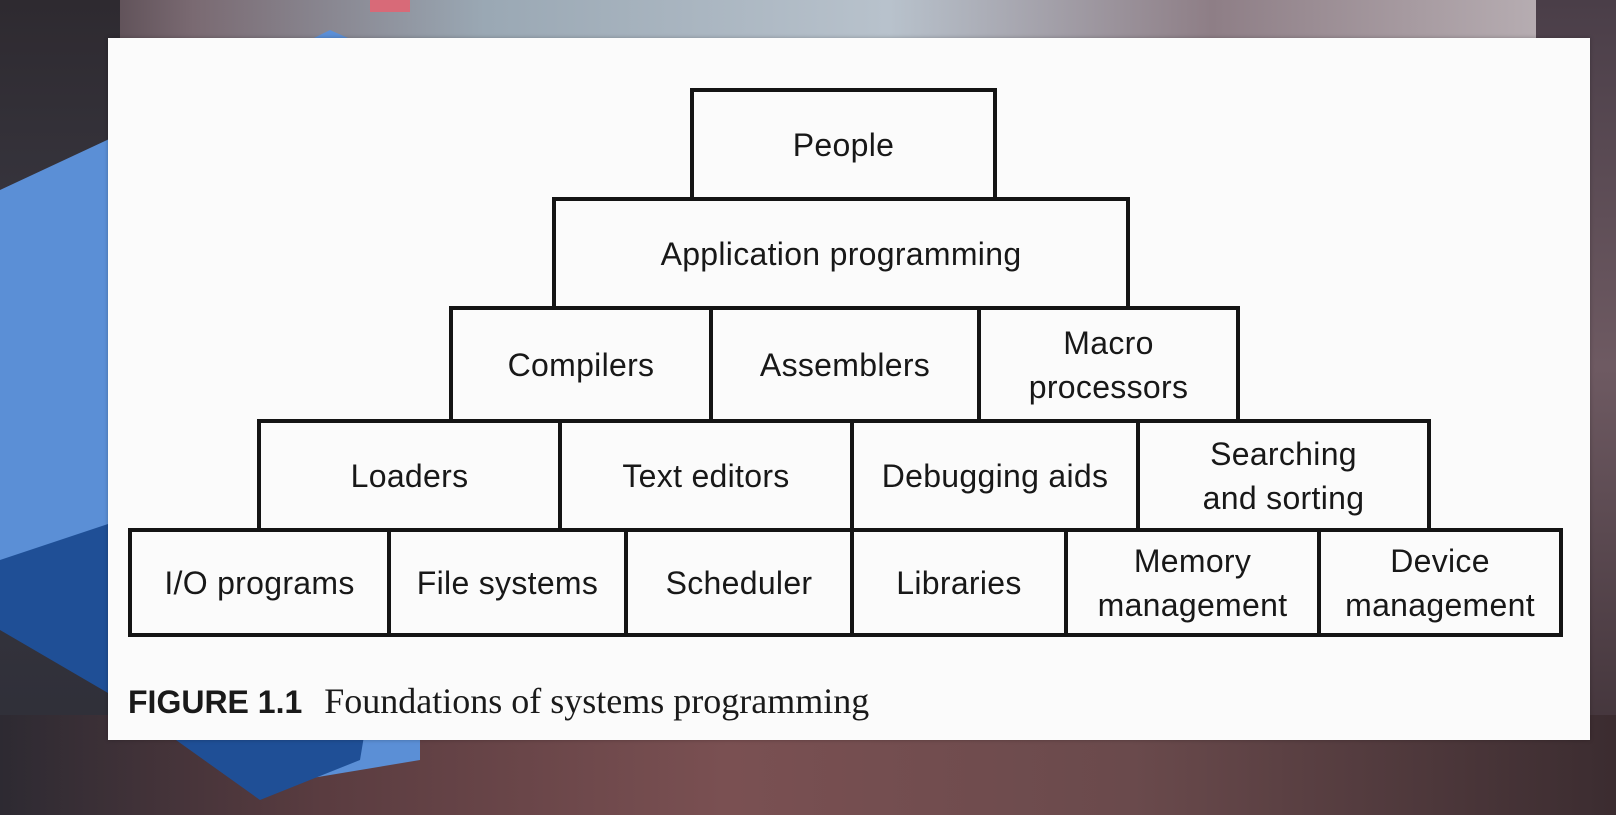 The width and height of the screenshot is (1616, 815). I want to click on box-compilers: Compilers, so click(581, 364).